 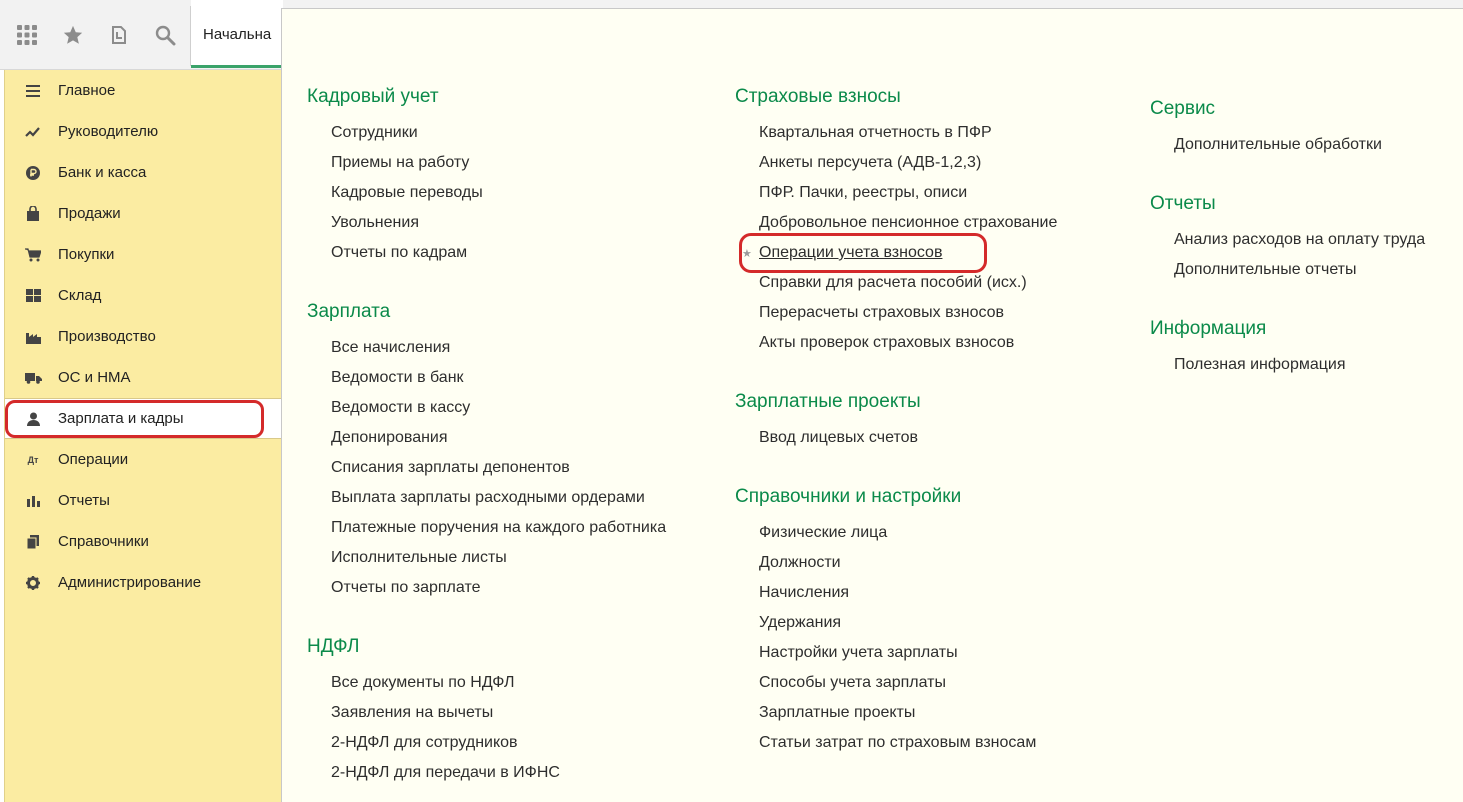 I want to click on link-item: Дополнительные обработки, so click(x=1278, y=145).